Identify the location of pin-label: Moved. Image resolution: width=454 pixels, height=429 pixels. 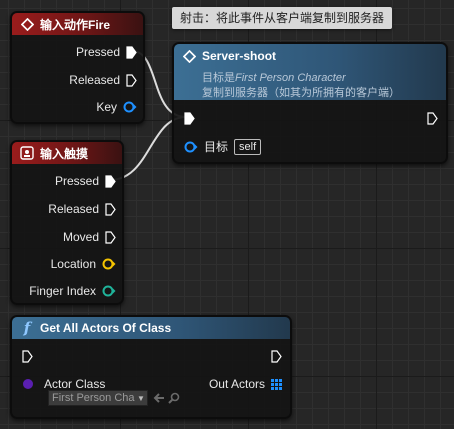
(80, 237).